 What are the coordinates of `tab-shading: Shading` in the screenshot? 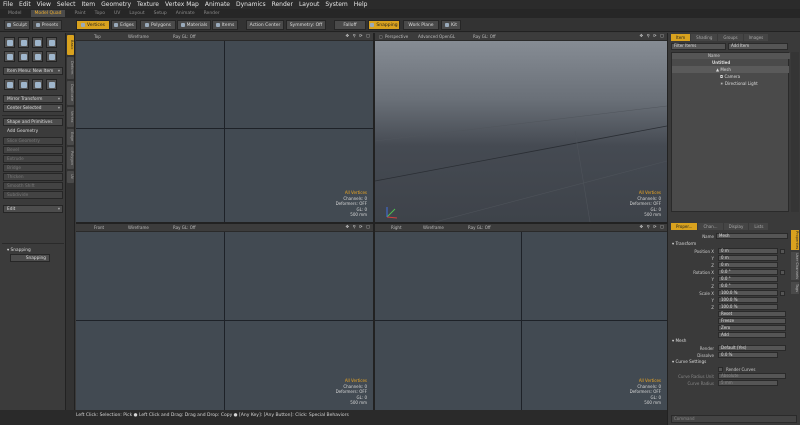 It's located at (704, 37).